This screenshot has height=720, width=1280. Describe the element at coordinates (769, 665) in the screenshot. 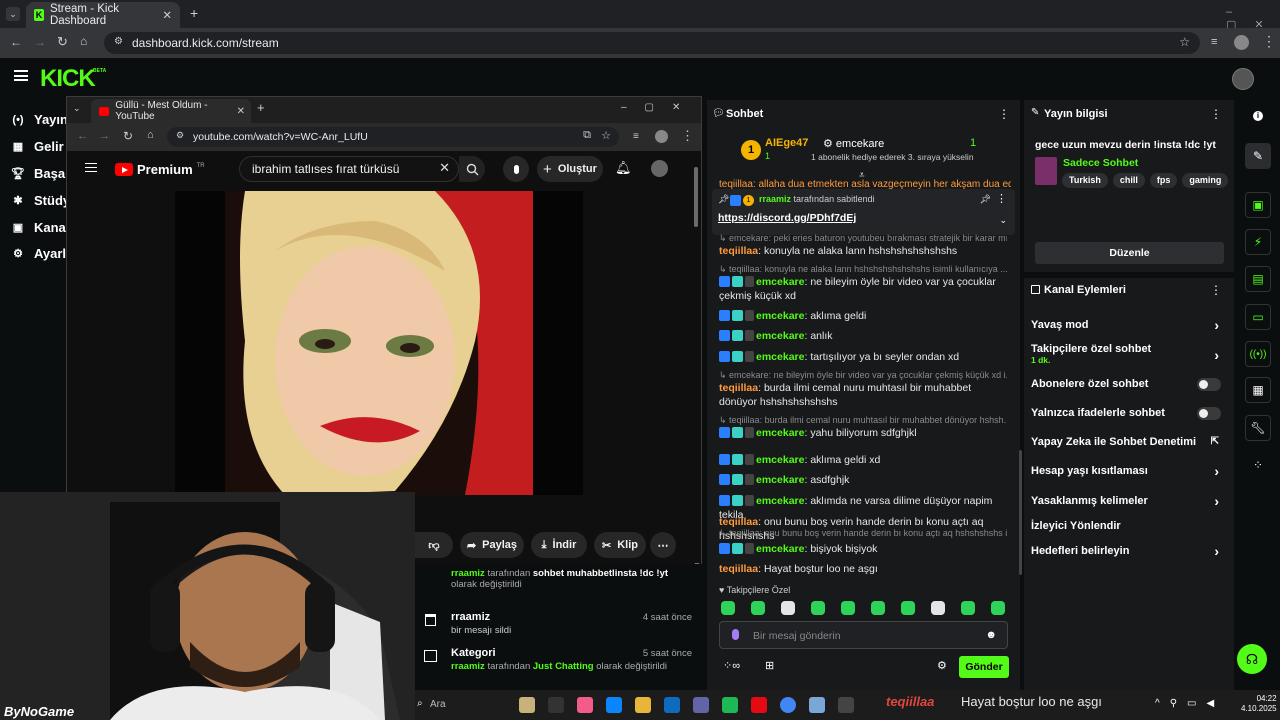

I see `store-icon: ⊞` at that location.